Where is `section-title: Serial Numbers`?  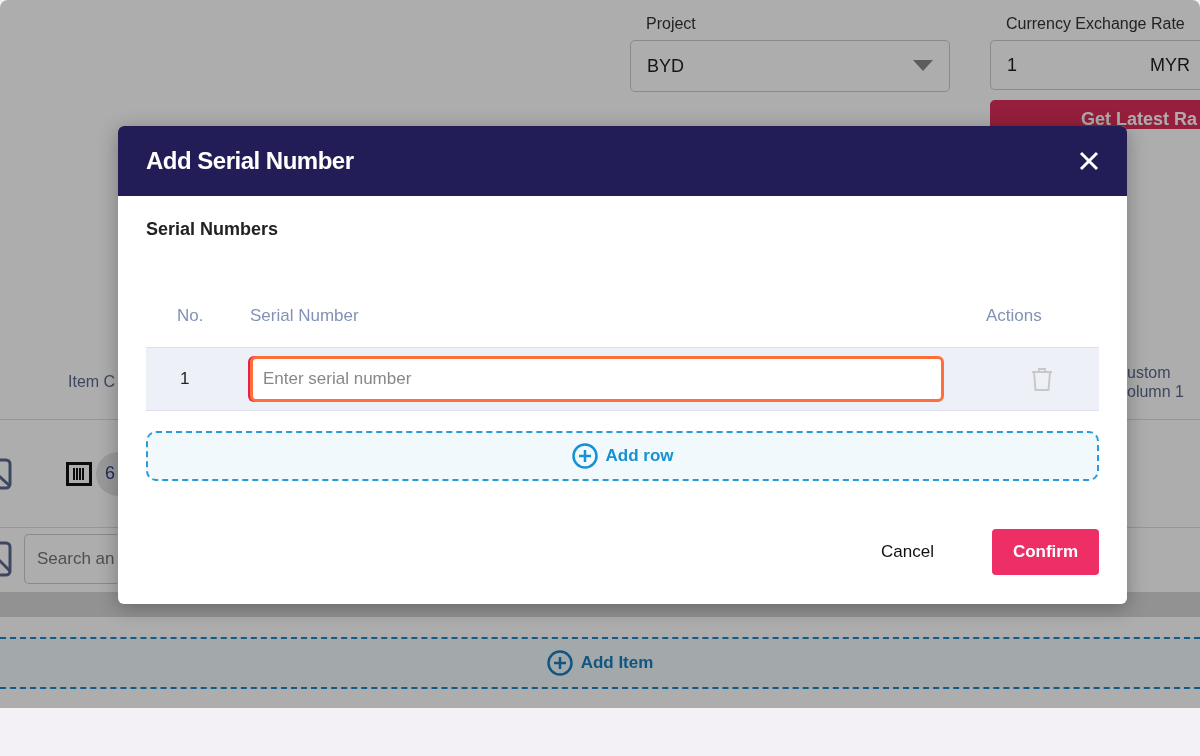
section-title: Serial Numbers is located at coordinates (213, 229).